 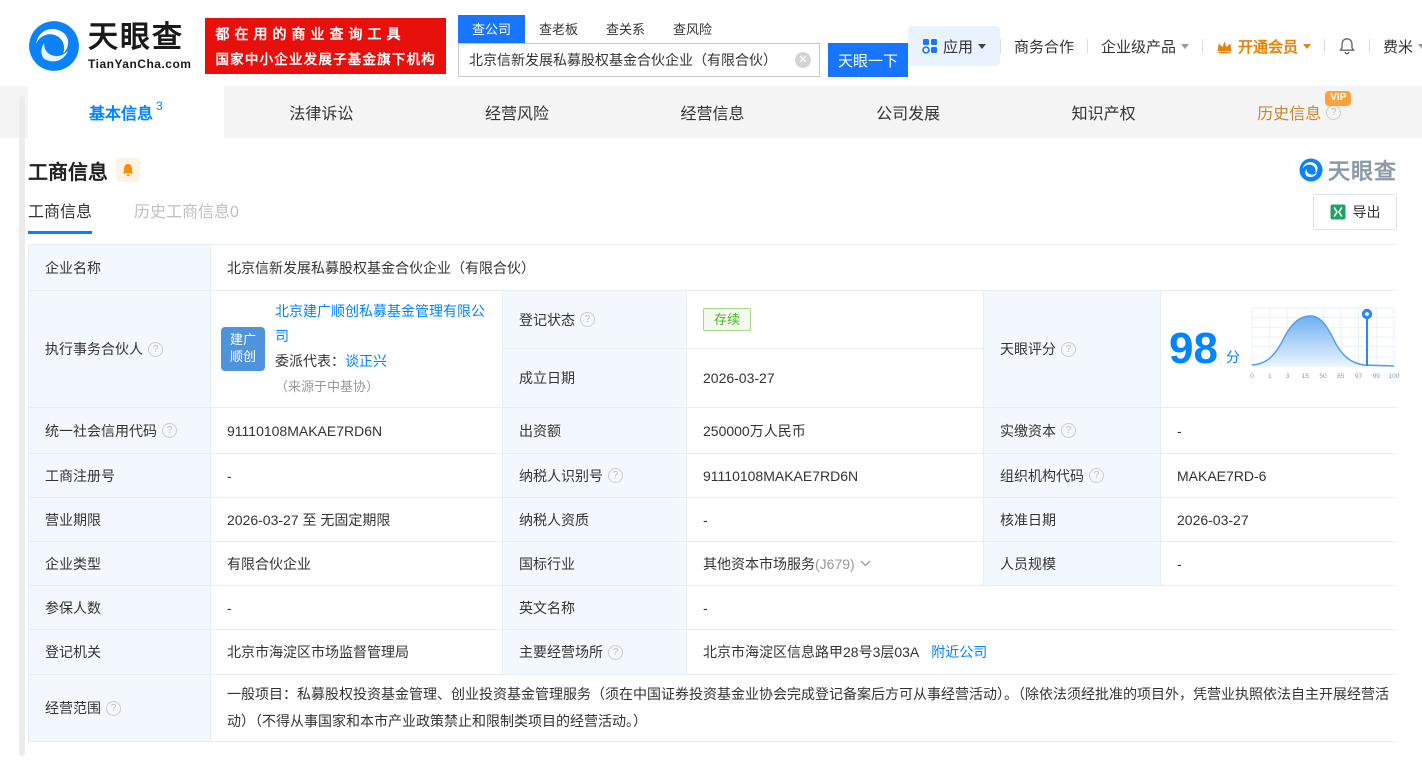 What do you see at coordinates (1348, 170) in the screenshot?
I see `tianyancha-watermark: 天眼查` at bounding box center [1348, 170].